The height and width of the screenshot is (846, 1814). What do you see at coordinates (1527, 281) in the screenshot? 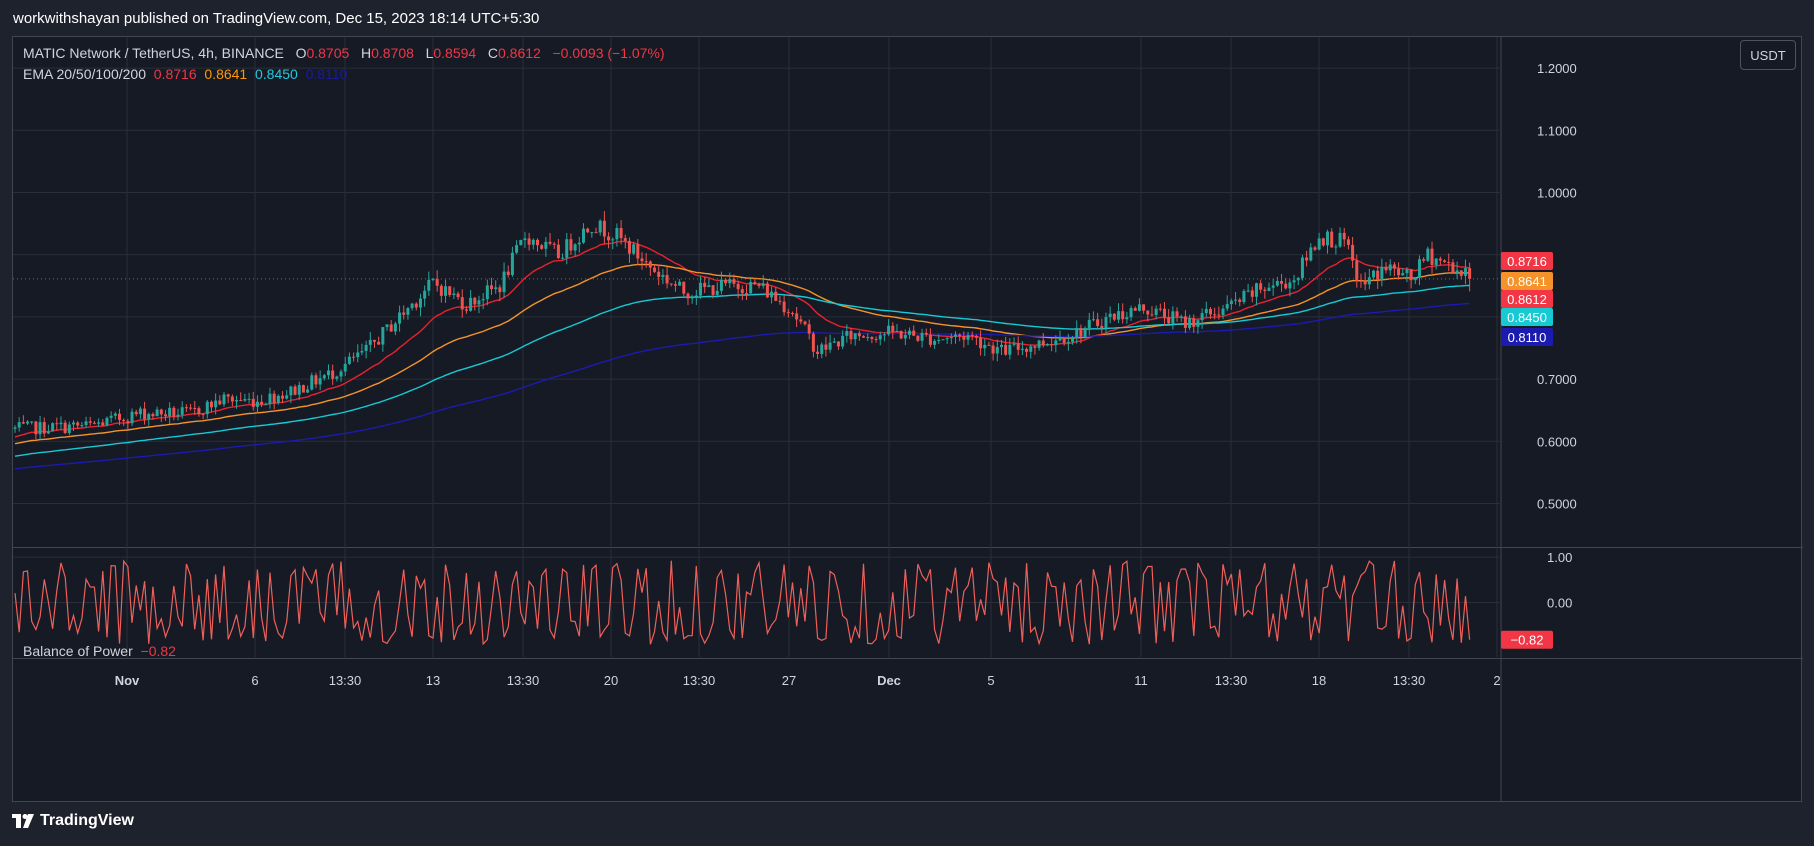
I see `price-label-text: 0.8641` at bounding box center [1527, 281].